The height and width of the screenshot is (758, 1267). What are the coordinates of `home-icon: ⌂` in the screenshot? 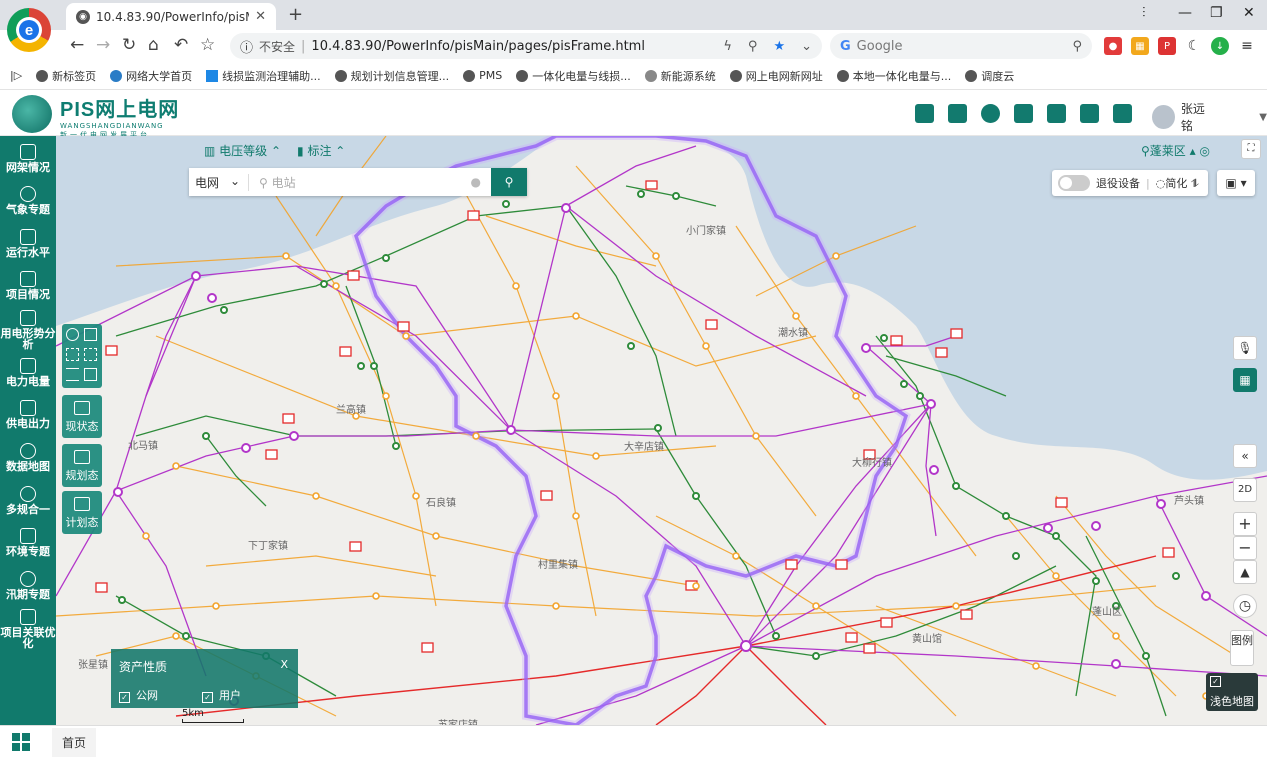 It's located at (153, 45).